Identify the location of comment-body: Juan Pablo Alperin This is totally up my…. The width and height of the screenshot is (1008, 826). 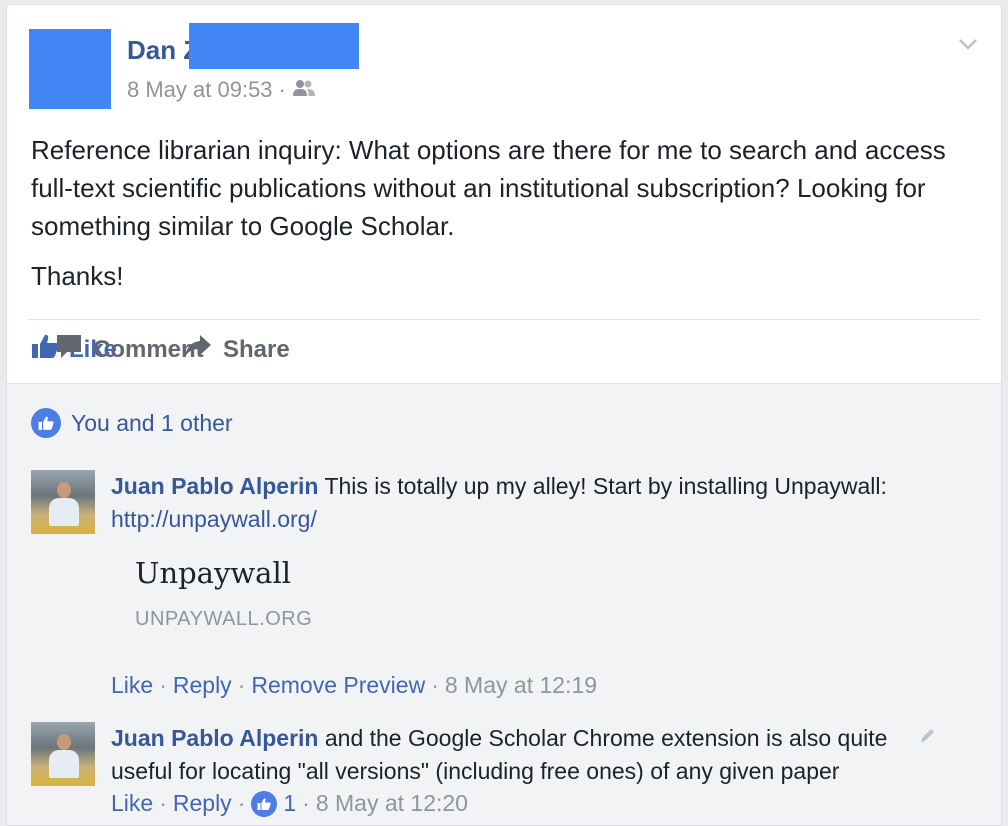
(526, 503).